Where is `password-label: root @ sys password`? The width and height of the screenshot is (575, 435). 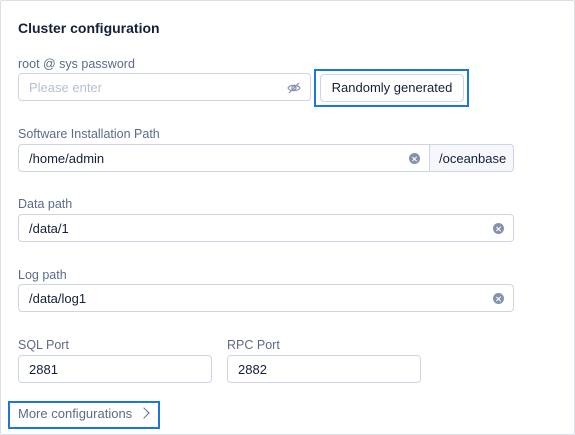 password-label: root @ sys password is located at coordinates (76, 64).